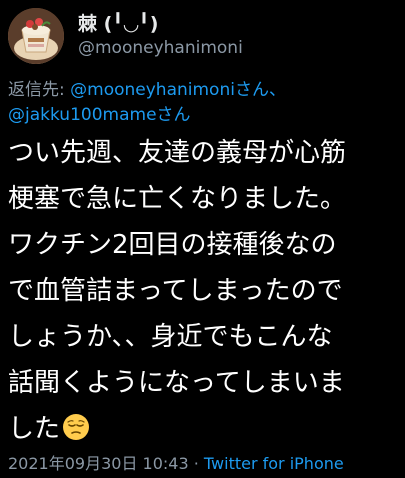  Describe the element at coordinates (34, 429) in the screenshot. I see `tweet-text-line: した` at that location.